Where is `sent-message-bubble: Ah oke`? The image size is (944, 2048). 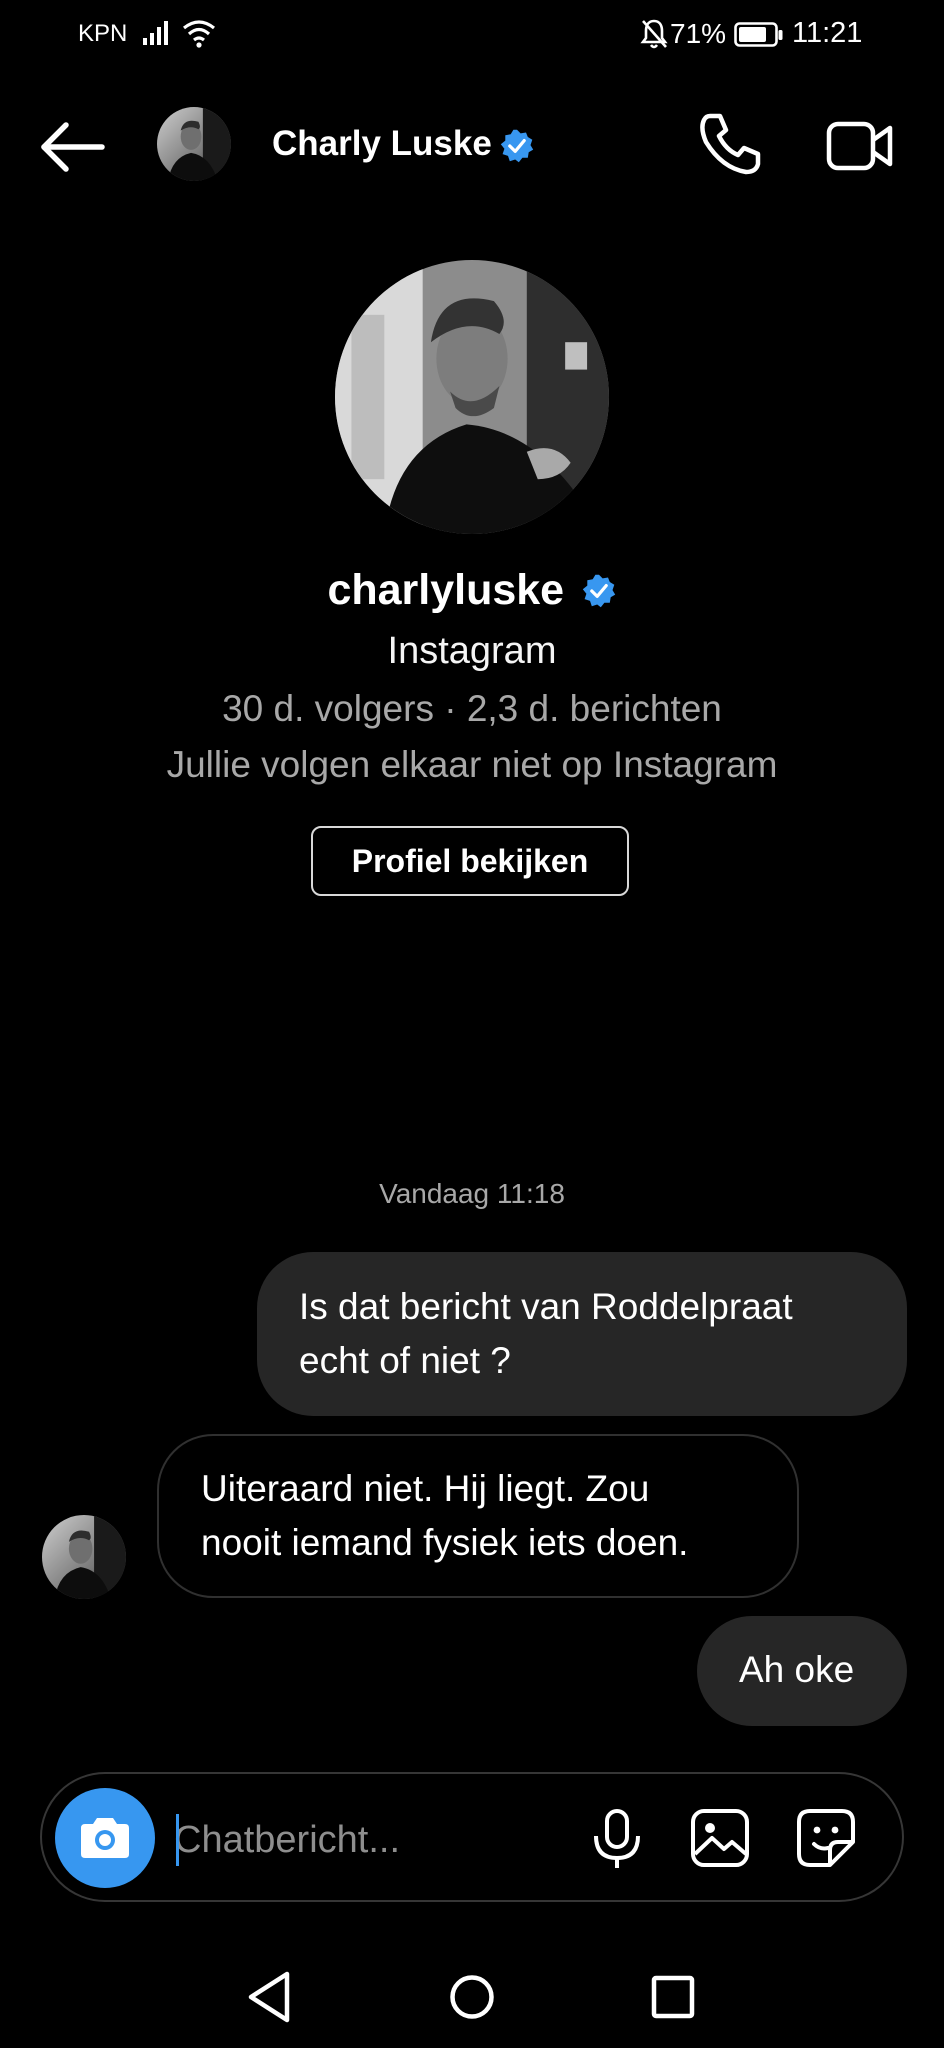
sent-message-bubble: Ah oke is located at coordinates (802, 1671).